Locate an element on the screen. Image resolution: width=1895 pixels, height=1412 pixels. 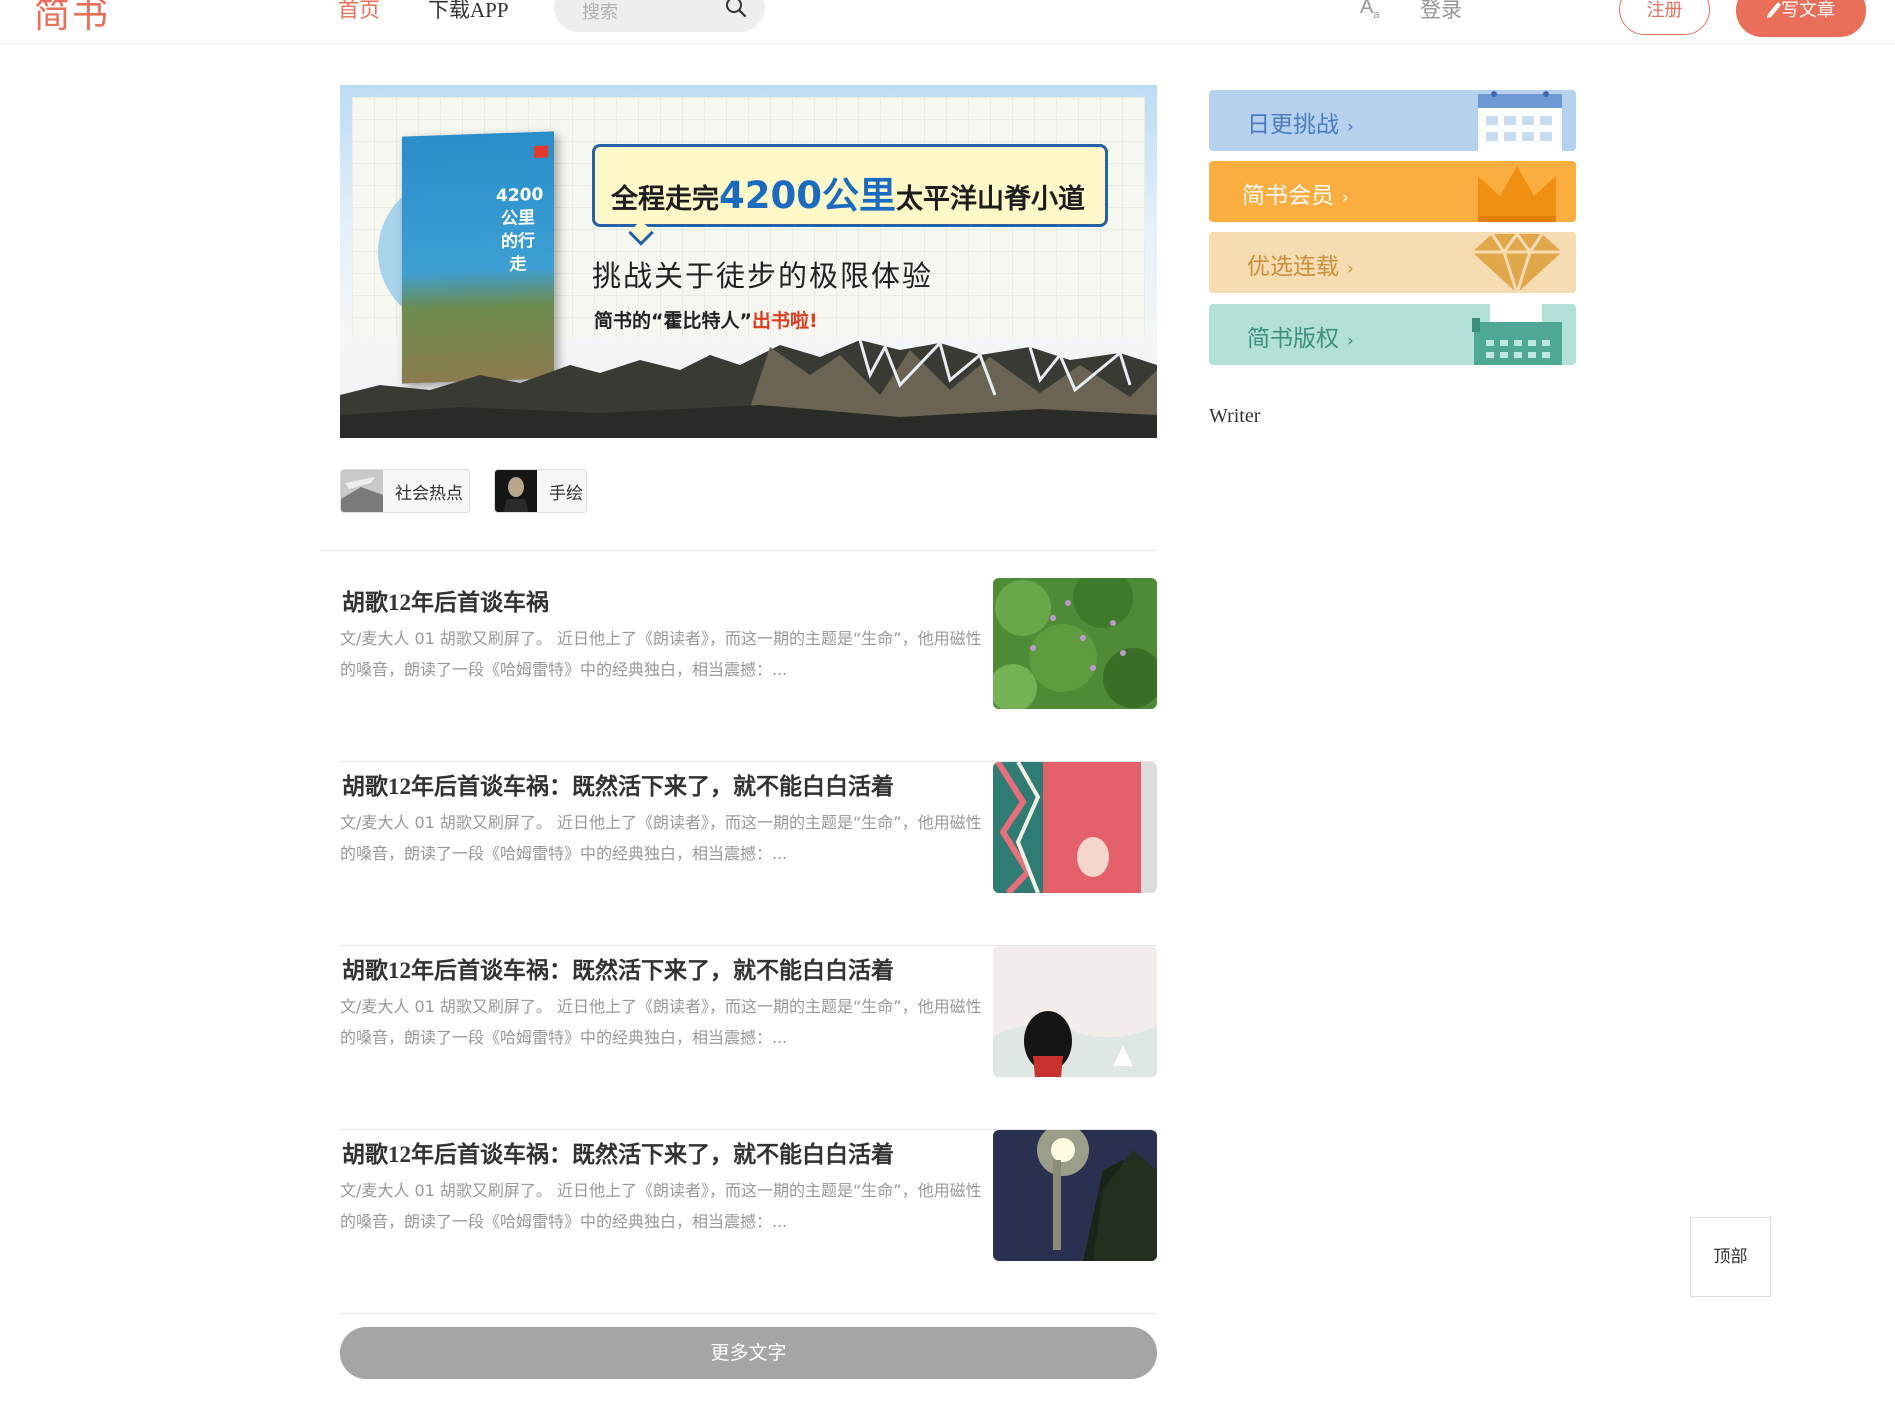
topic-tag: 社会热点 is located at coordinates (405, 491).